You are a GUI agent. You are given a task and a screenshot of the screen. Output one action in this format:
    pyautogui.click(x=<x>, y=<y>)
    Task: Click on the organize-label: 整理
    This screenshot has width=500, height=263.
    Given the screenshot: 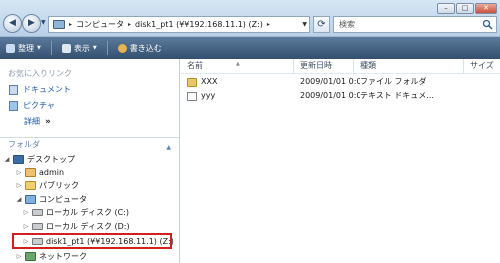 What is the action you would take?
    pyautogui.click(x=26, y=48)
    